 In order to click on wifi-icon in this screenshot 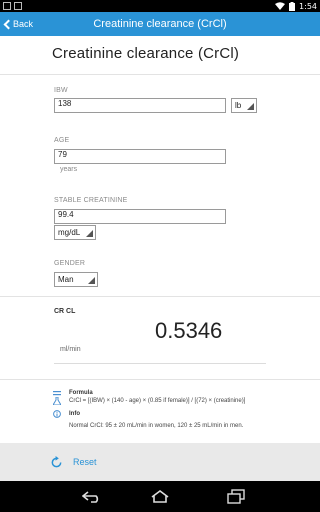, I will do `click(280, 6)`.